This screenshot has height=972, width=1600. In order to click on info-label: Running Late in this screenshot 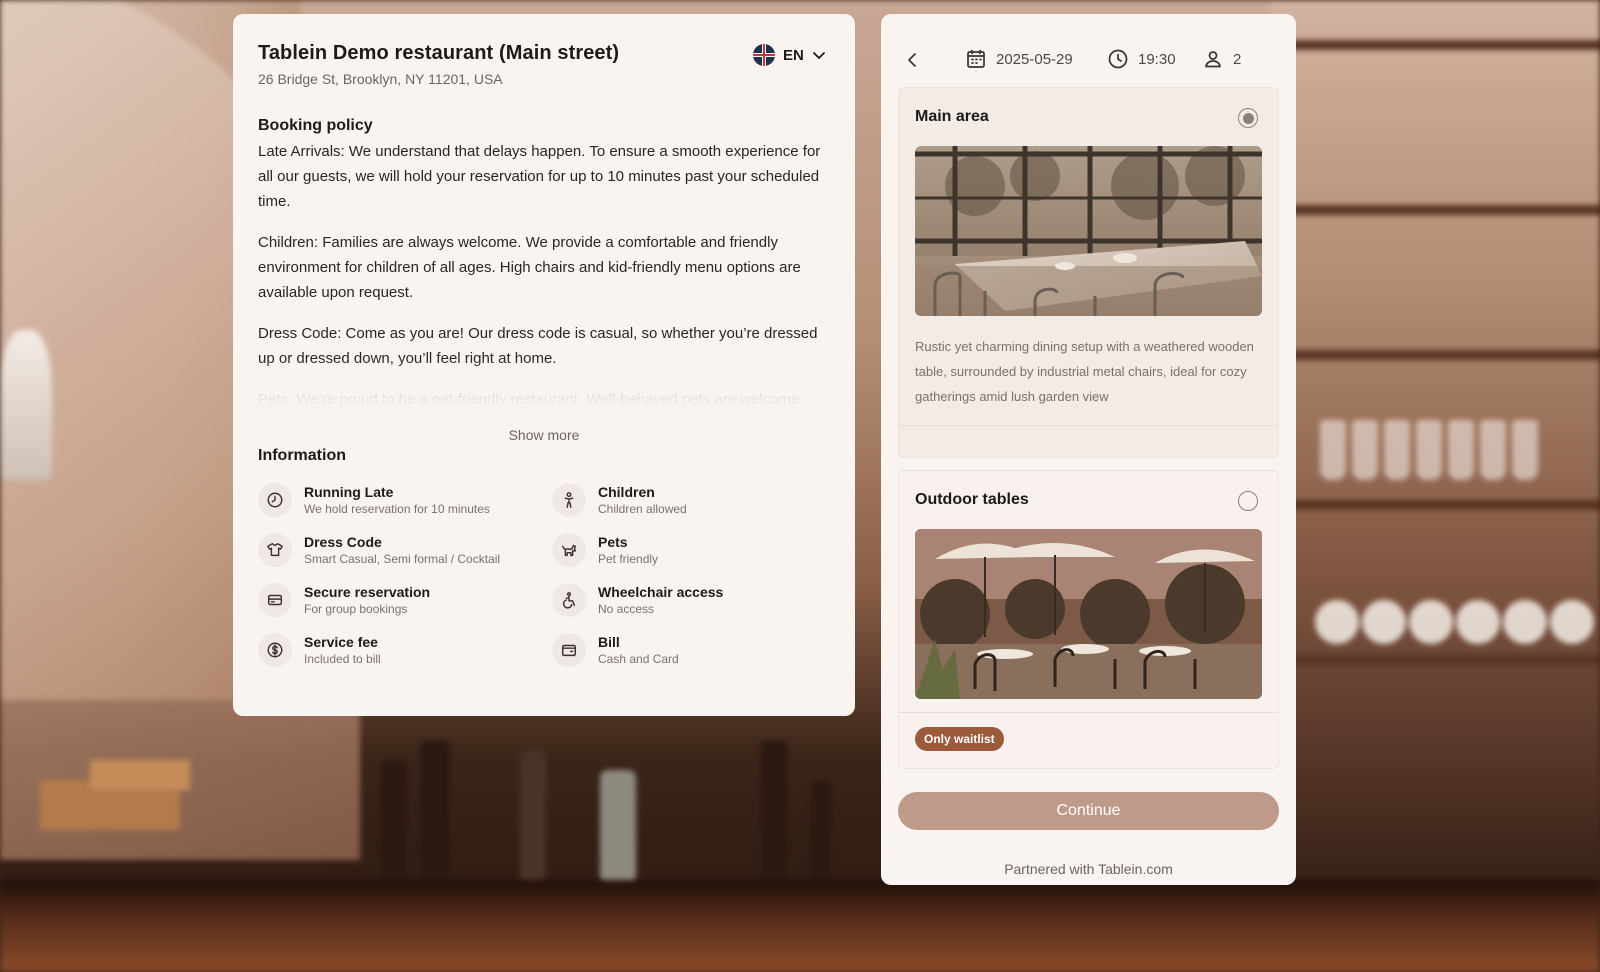, I will do `click(349, 491)`.